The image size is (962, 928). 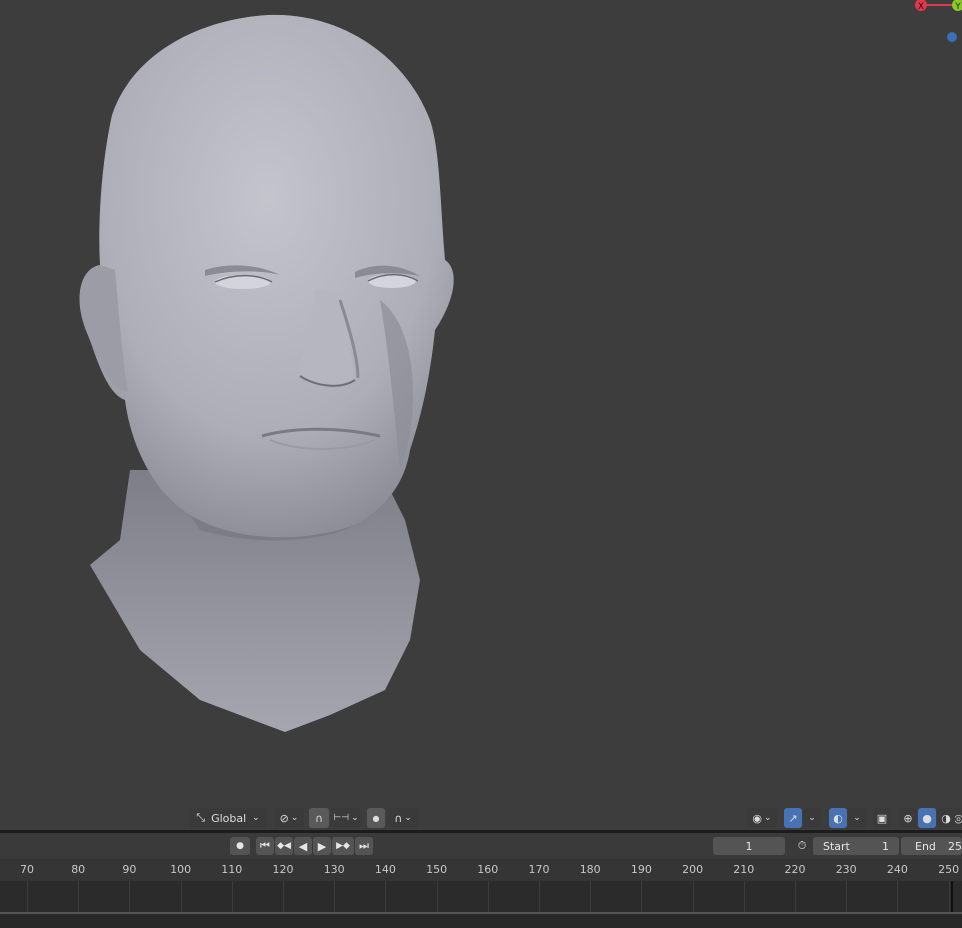 I want to click on end-label: End, so click(x=925, y=846).